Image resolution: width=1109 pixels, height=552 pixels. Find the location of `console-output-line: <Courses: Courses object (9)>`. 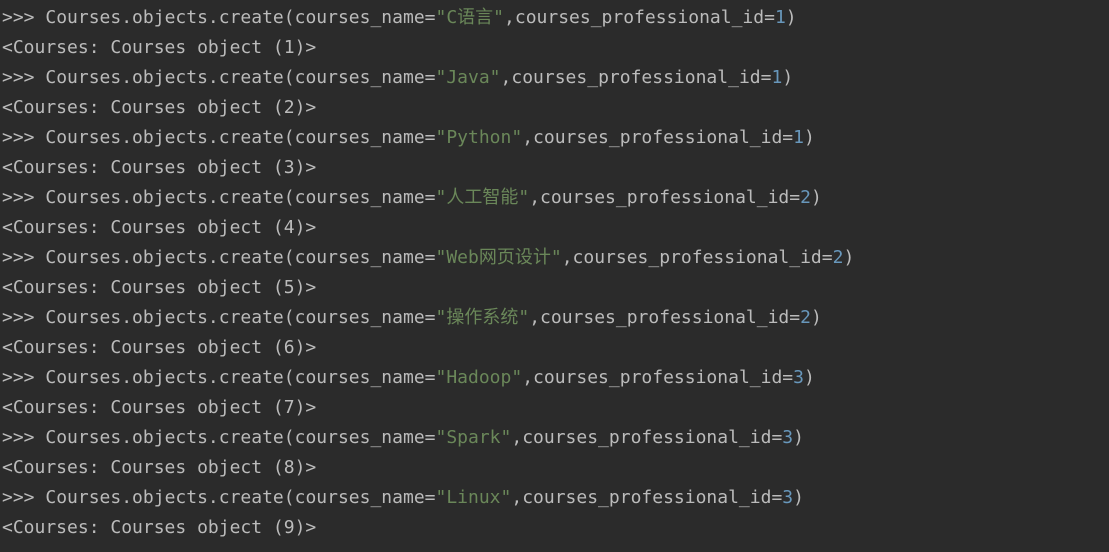

console-output-line: <Courses: Courses object (9)> is located at coordinates (159, 527).